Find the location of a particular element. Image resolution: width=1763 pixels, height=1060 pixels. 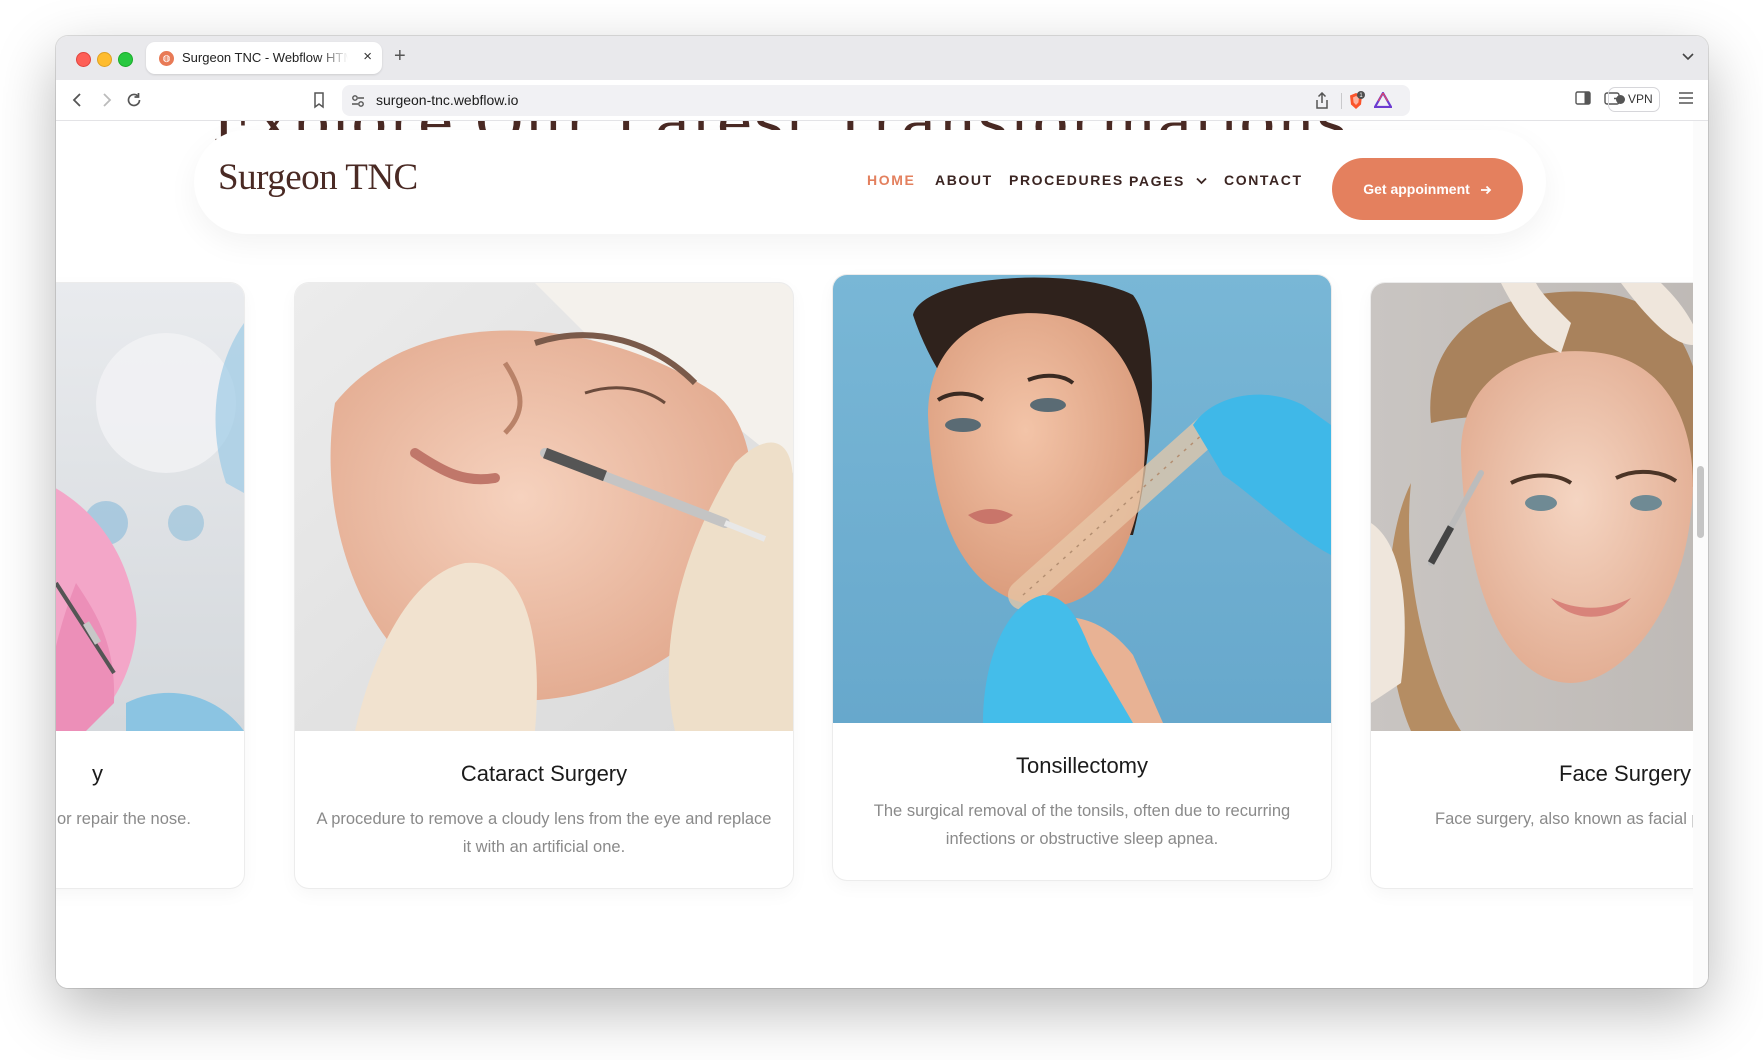

page-scrollbar is located at coordinates (1700, 554).